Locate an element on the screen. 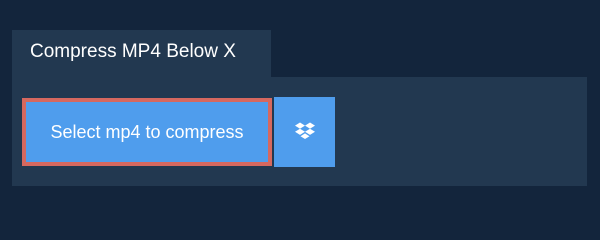 The height and width of the screenshot is (240, 600). dropbox-icon is located at coordinates (304, 130).